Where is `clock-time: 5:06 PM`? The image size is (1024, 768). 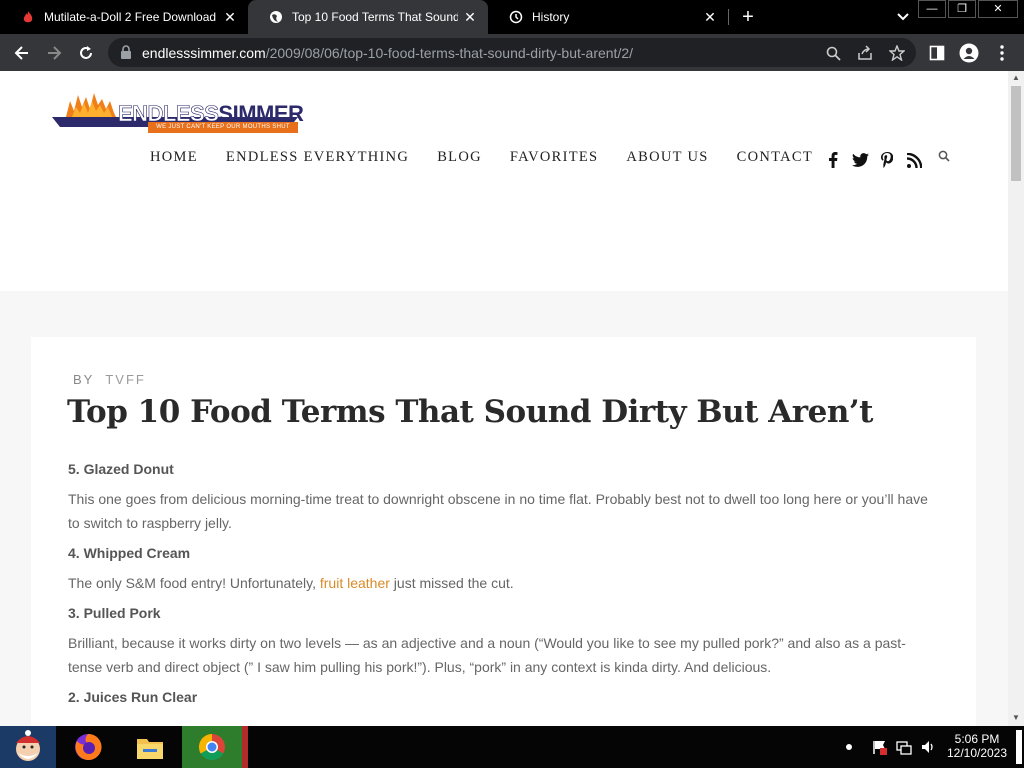 clock-time: 5:06 PM is located at coordinates (977, 739).